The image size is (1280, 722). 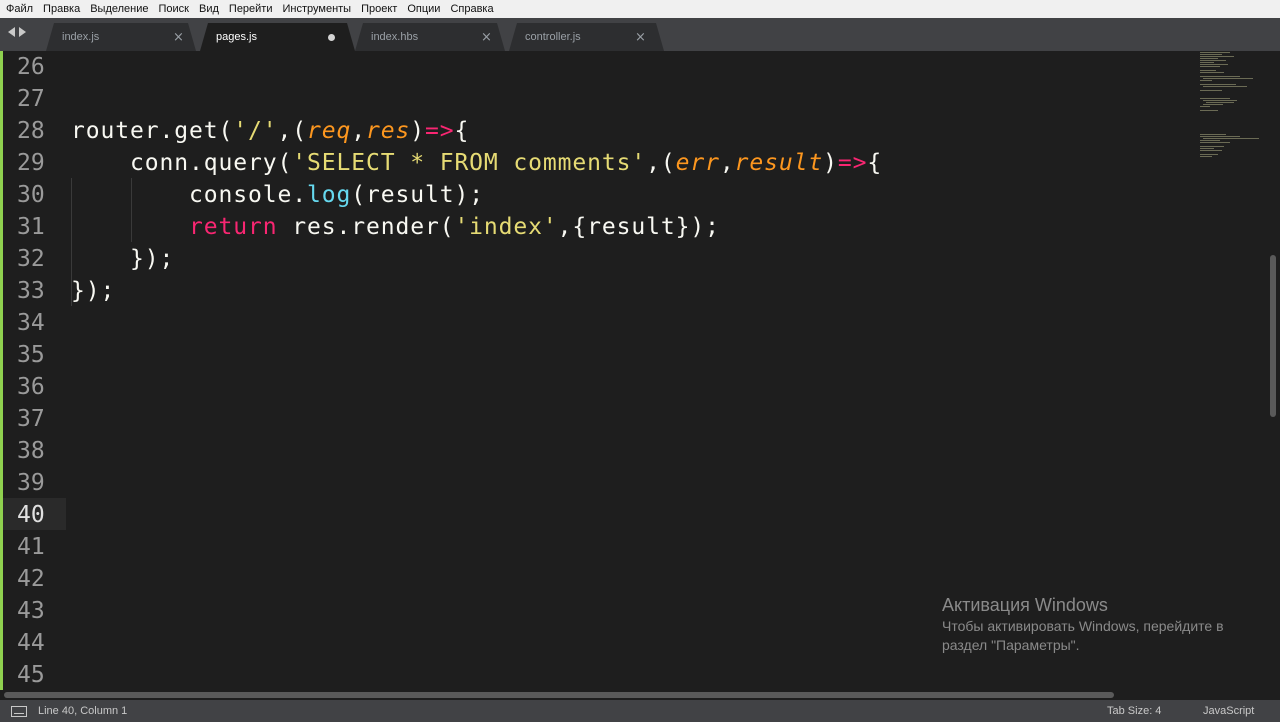 I want to click on tab-nav-arrows, so click(x=17, y=32).